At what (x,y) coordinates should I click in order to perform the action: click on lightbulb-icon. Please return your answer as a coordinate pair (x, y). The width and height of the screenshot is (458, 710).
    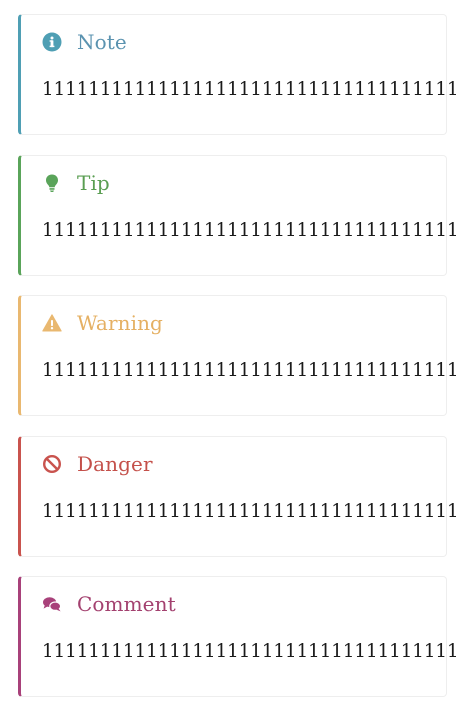
    Looking at the image, I should click on (52, 183).